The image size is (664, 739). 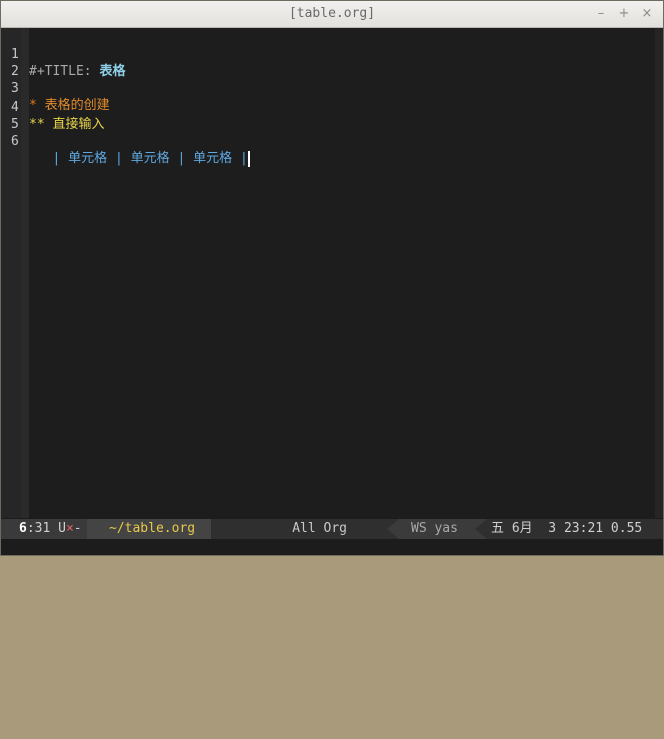 I want to click on heading-1-text: 表格的创建, so click(x=77, y=105).